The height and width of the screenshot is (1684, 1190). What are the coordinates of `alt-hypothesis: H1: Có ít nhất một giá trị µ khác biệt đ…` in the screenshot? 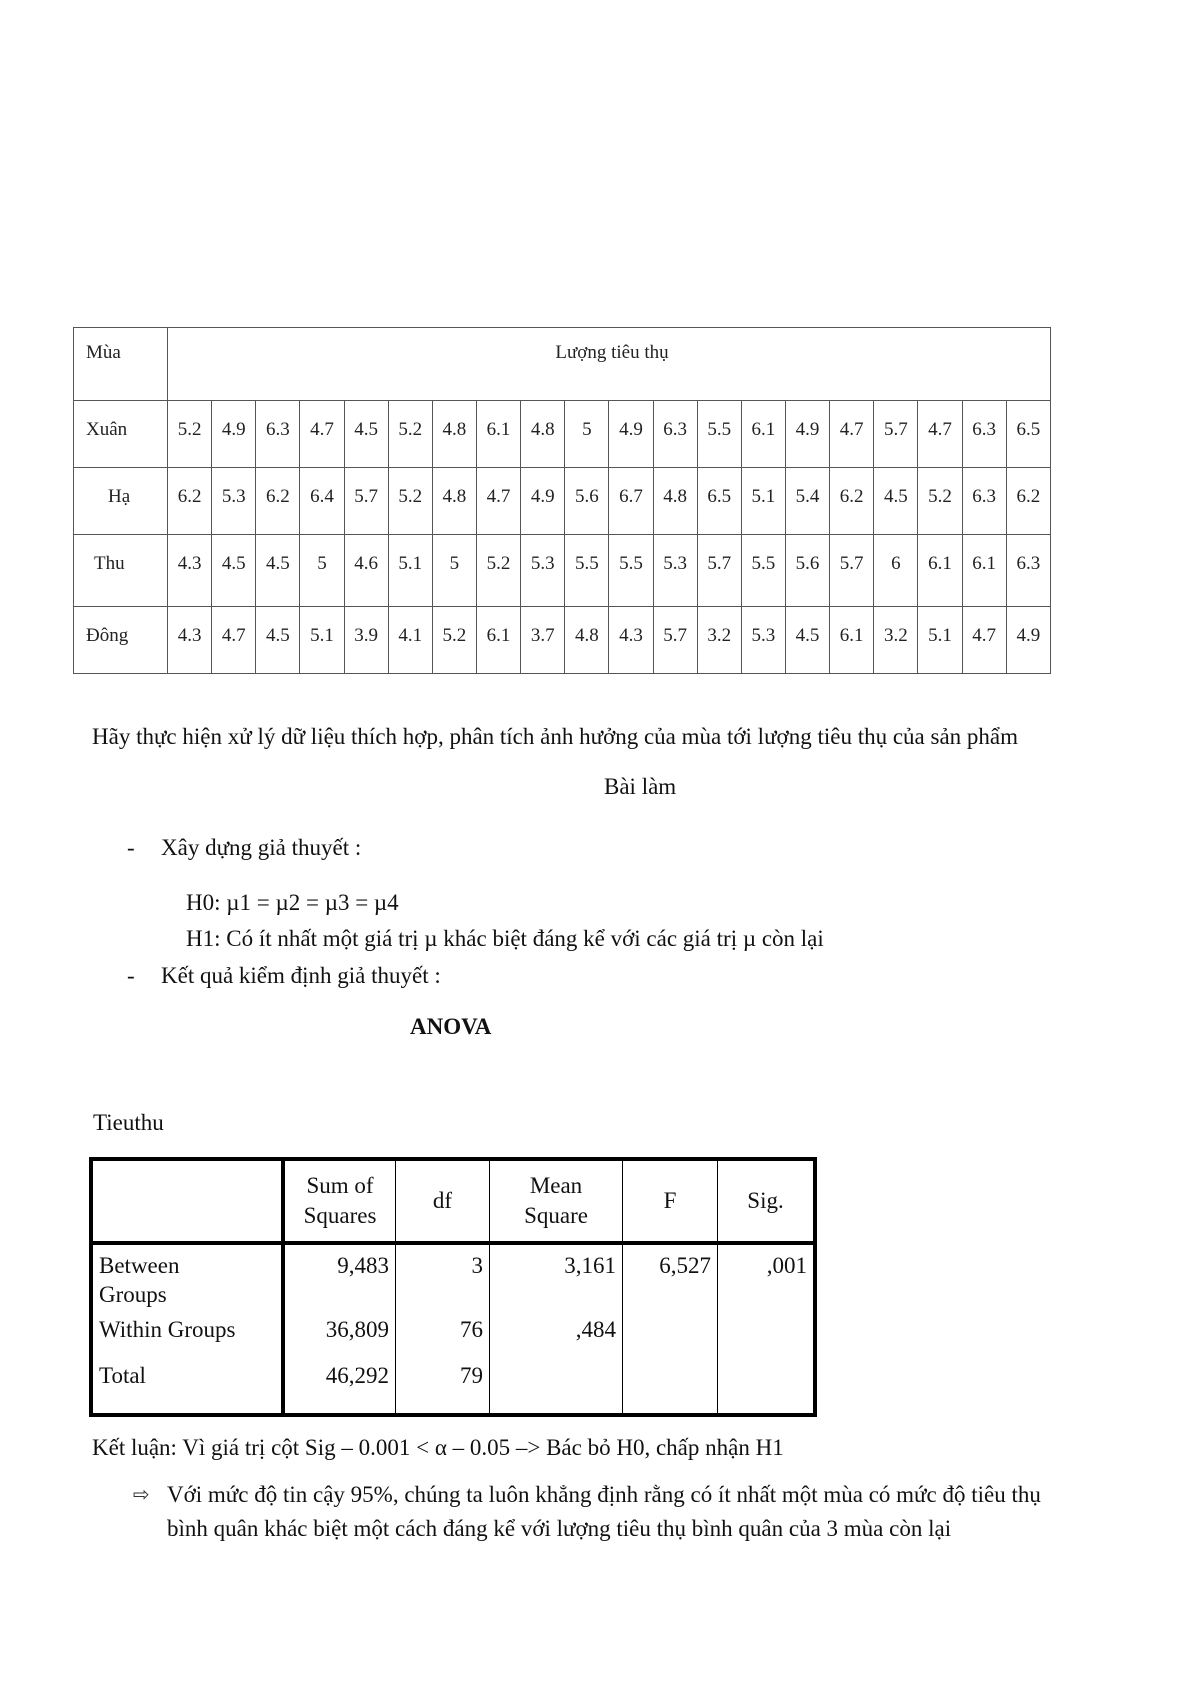 It's located at (505, 938).